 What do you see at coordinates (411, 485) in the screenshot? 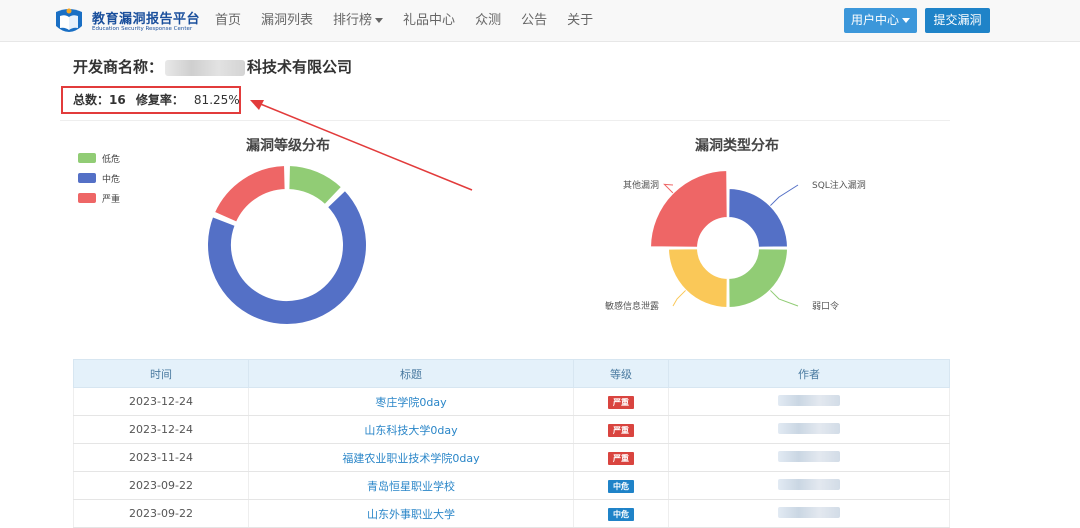
I see `row-title-link: 青岛恒星职业学校` at bounding box center [411, 485].